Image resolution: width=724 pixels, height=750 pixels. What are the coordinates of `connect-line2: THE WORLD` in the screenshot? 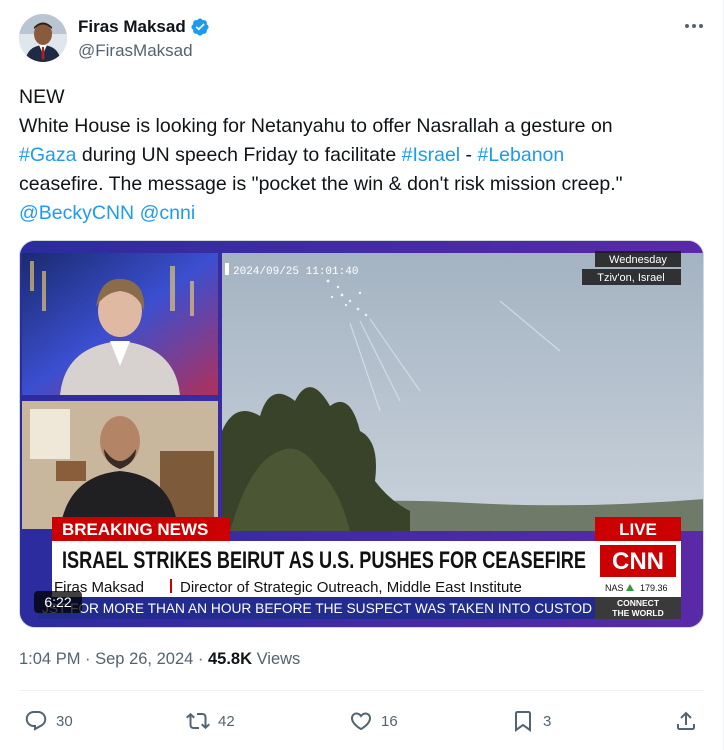 It's located at (637, 613).